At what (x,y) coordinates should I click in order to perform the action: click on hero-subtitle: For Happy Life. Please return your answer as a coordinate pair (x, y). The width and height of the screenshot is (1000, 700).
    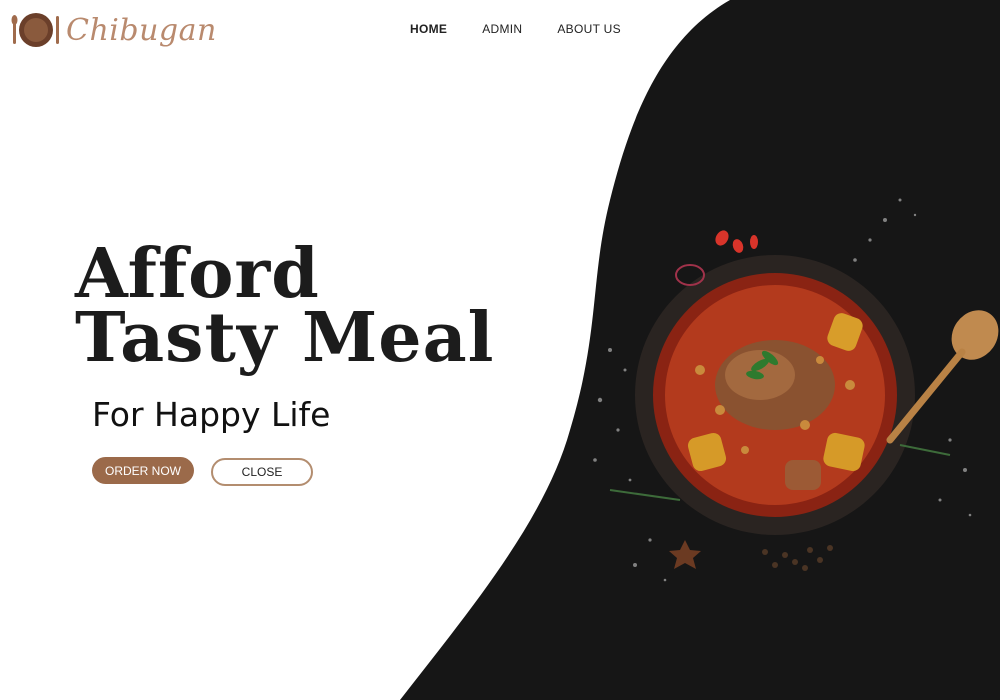
    Looking at the image, I should click on (211, 414).